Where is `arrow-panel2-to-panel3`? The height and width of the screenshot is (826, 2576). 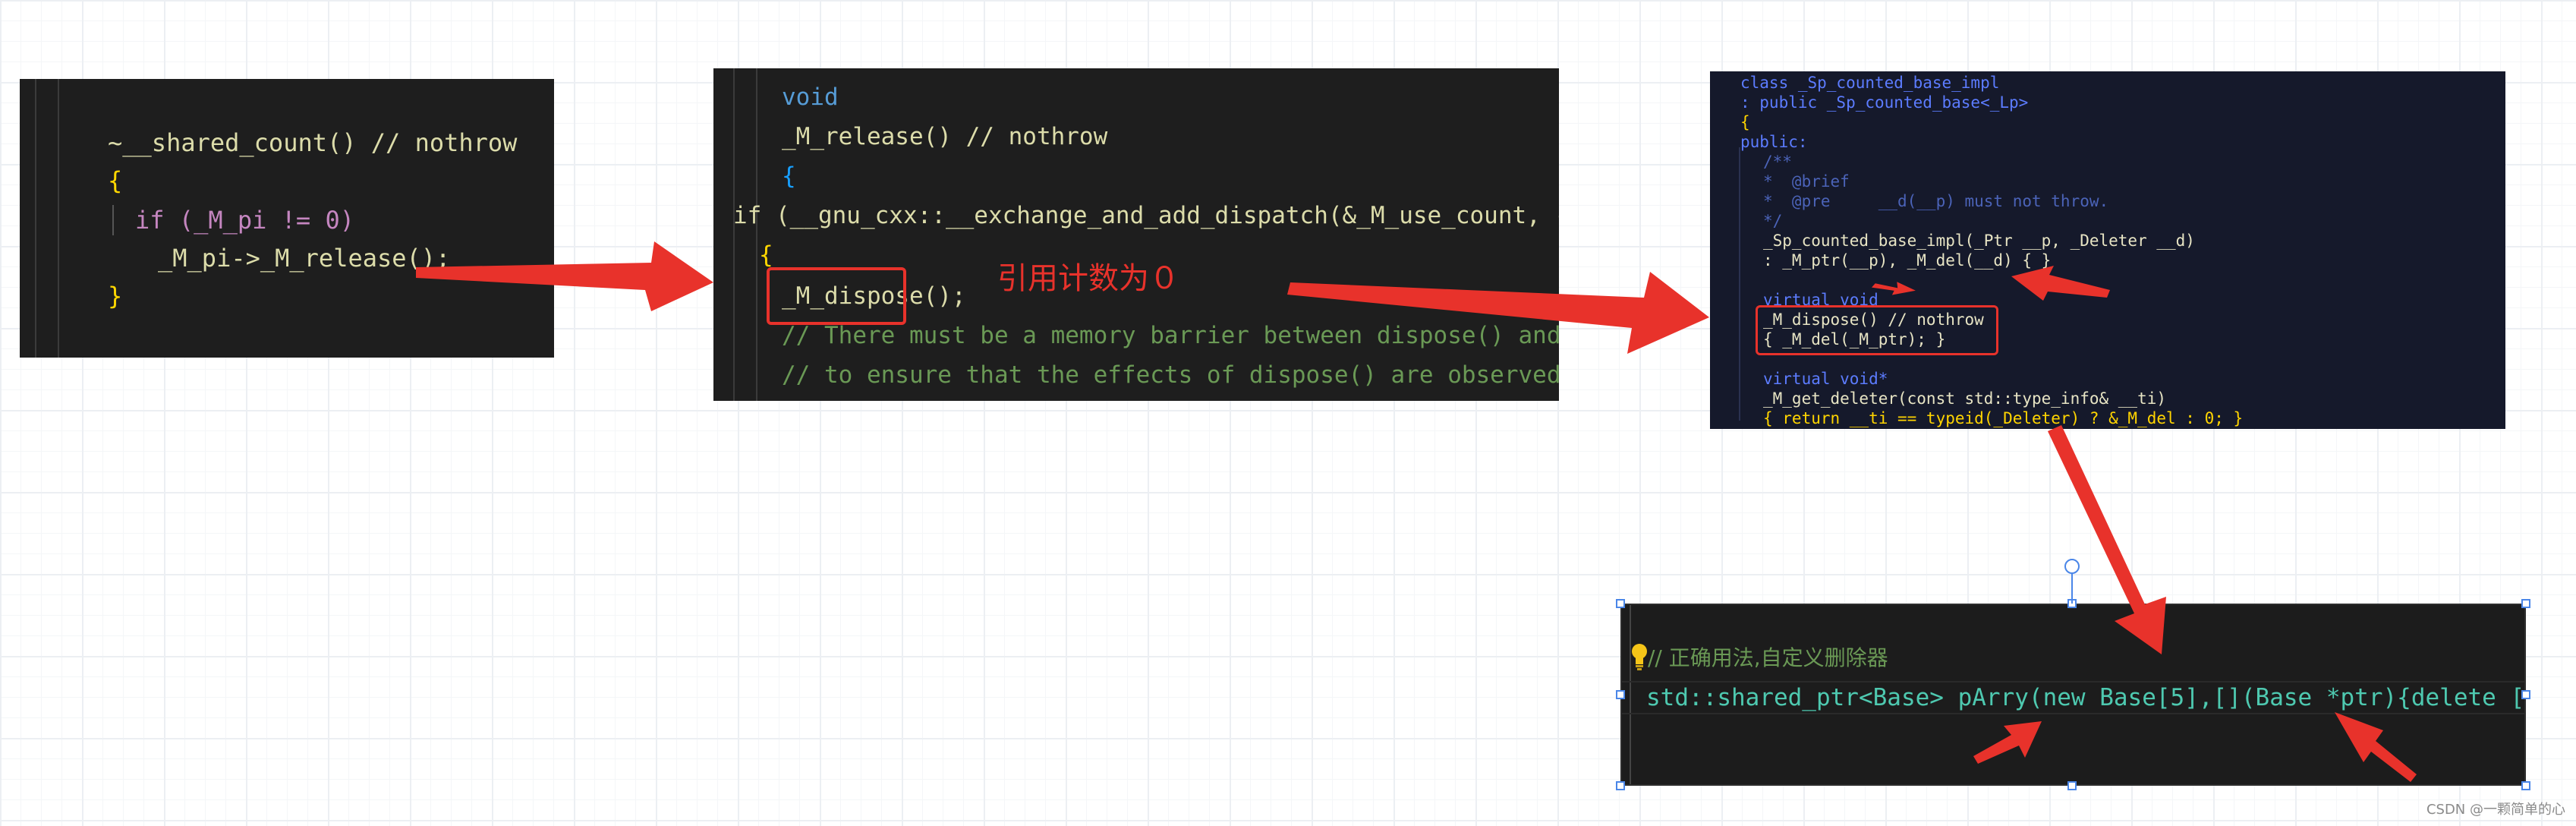
arrow-panel2-to-panel3 is located at coordinates (1498, 313).